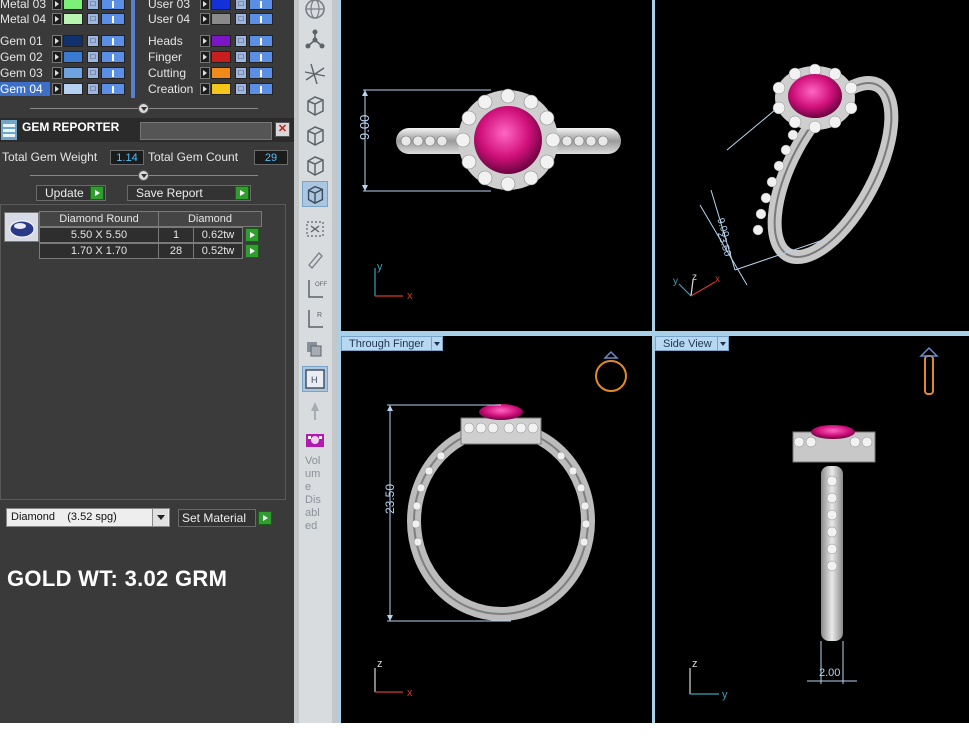 The height and width of the screenshot is (746, 969). Describe the element at coordinates (315, 11) in the screenshot. I see `globe-icon` at that location.